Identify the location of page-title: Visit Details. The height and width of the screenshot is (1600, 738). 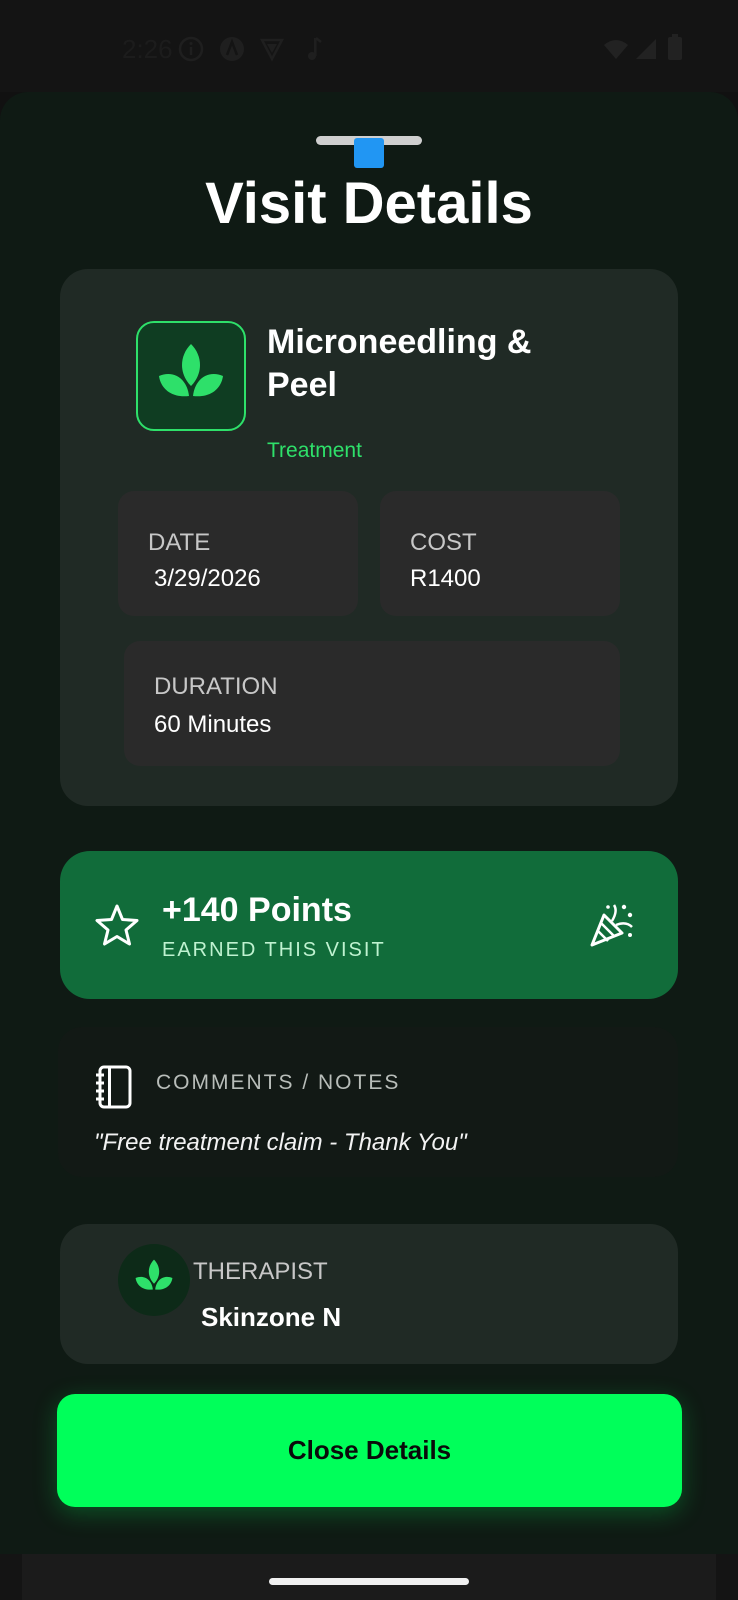
(369, 203).